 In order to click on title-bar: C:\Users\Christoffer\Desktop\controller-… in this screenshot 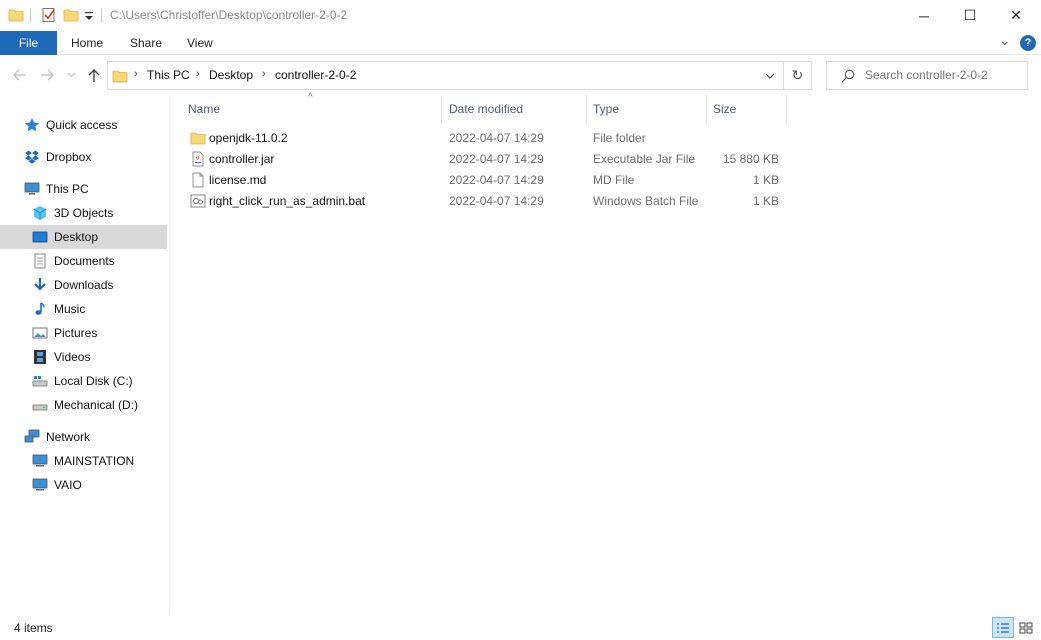, I will do `click(520, 15)`.